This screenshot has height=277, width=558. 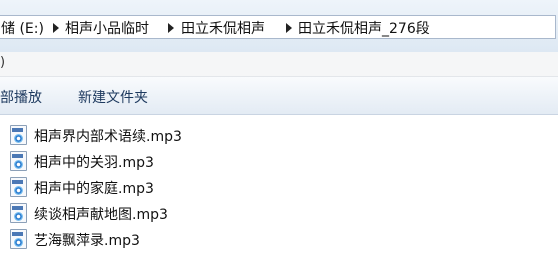 I want to click on breadcrumb-folder-1: 相声小品临时, so click(x=107, y=28).